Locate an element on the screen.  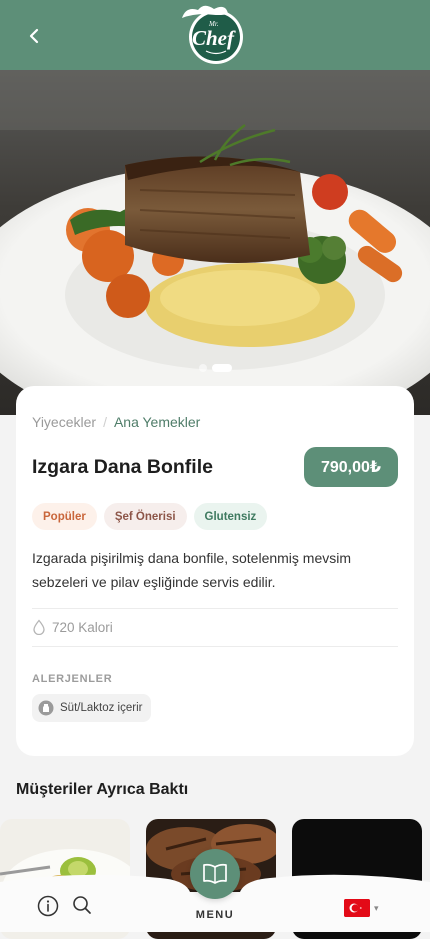
allergen-chip-milk: Süt/Laktoz içerir is located at coordinates (92, 708).